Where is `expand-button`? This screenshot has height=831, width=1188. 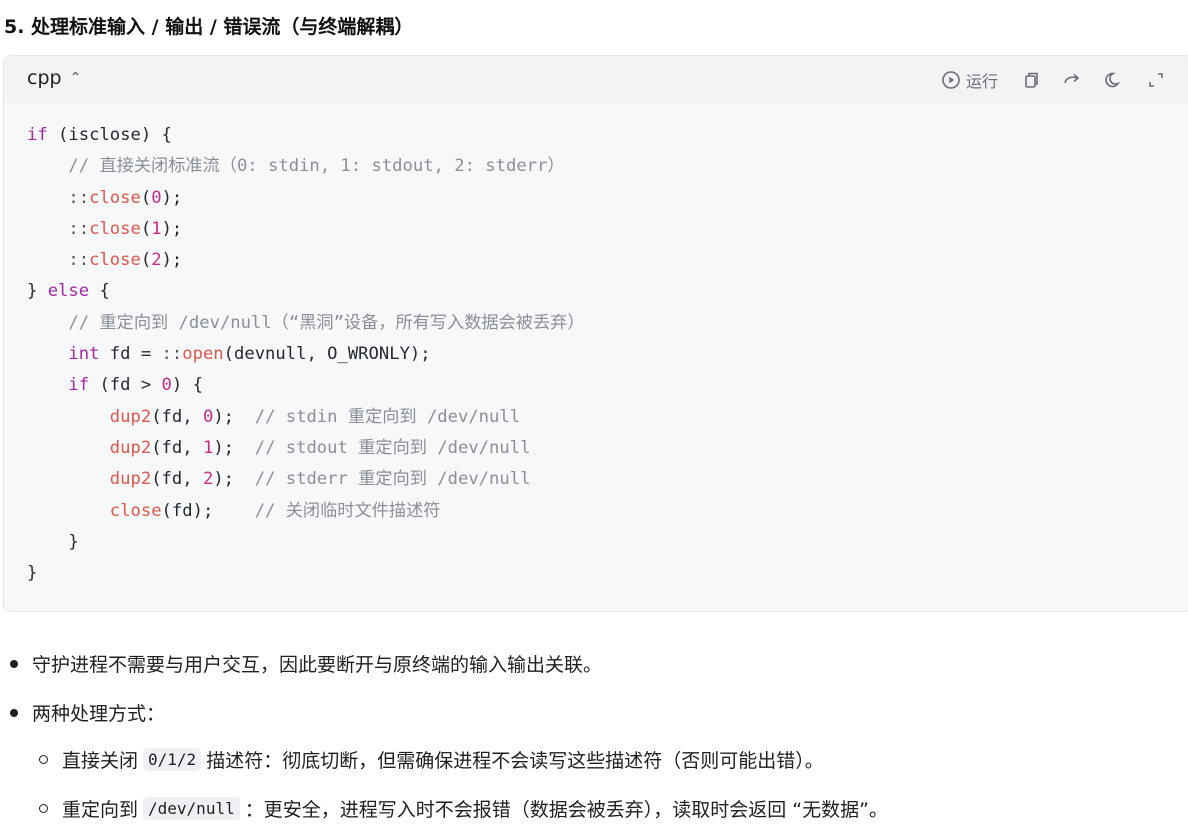 expand-button is located at coordinates (1156, 80).